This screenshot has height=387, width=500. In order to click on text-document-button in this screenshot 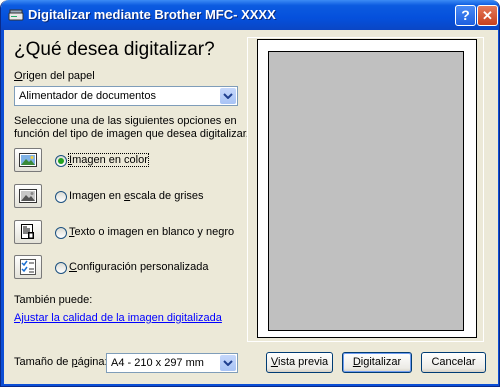, I will do `click(28, 232)`.